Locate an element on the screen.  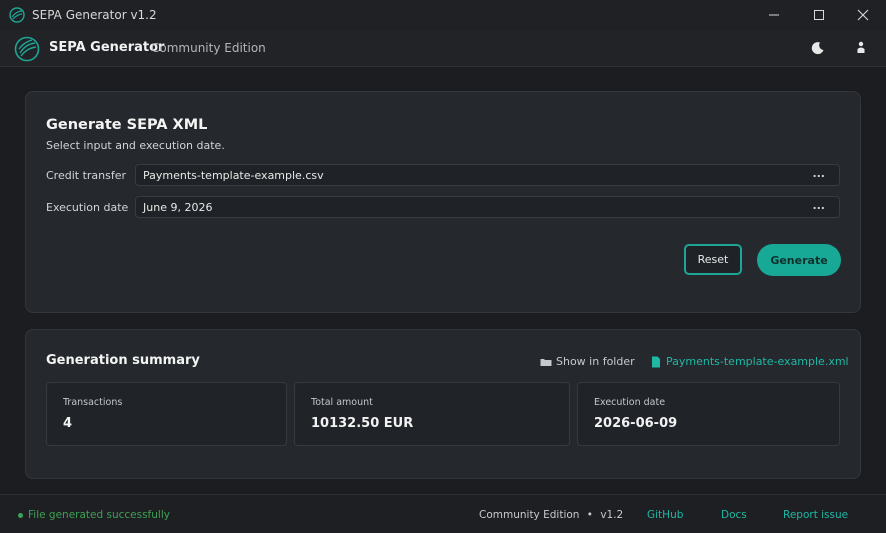
execution-date-stat: Execution date 2026-06-09 is located at coordinates (708, 414).